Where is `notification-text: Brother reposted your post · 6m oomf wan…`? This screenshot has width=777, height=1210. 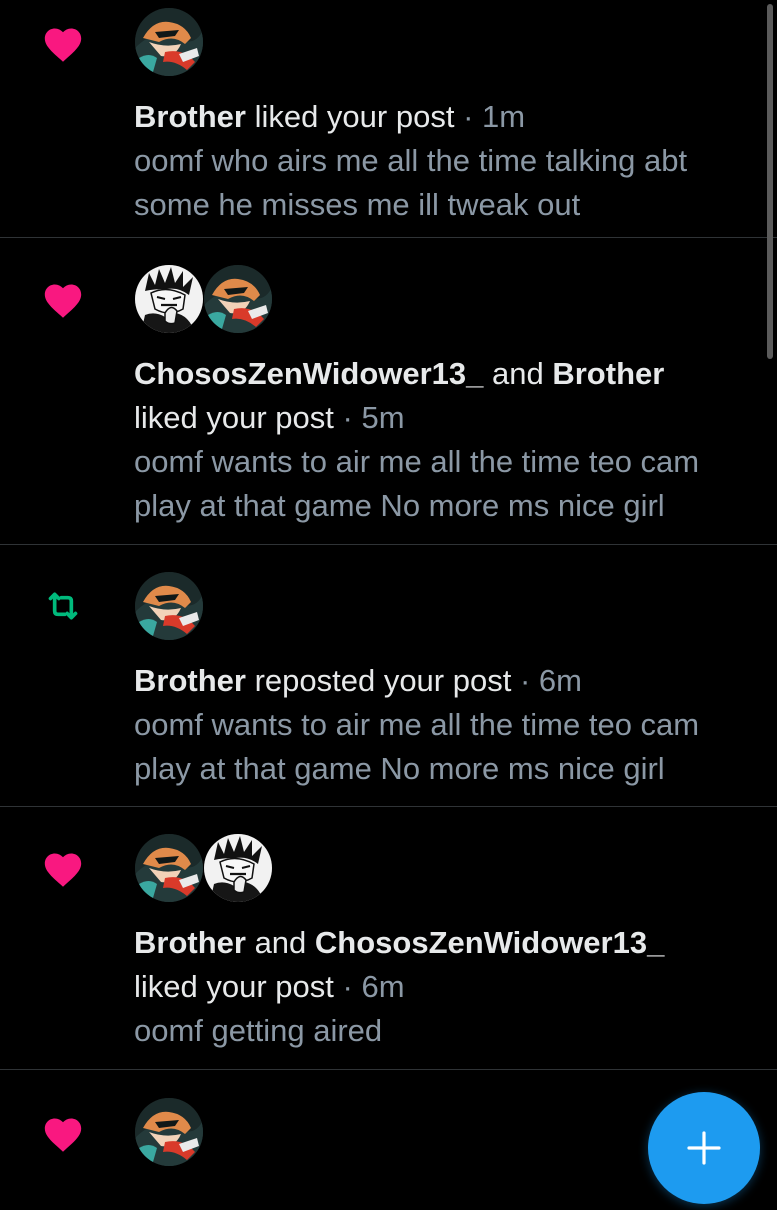
notification-text: Brother reposted your post · 6m oomf wan… is located at coordinates (445, 725).